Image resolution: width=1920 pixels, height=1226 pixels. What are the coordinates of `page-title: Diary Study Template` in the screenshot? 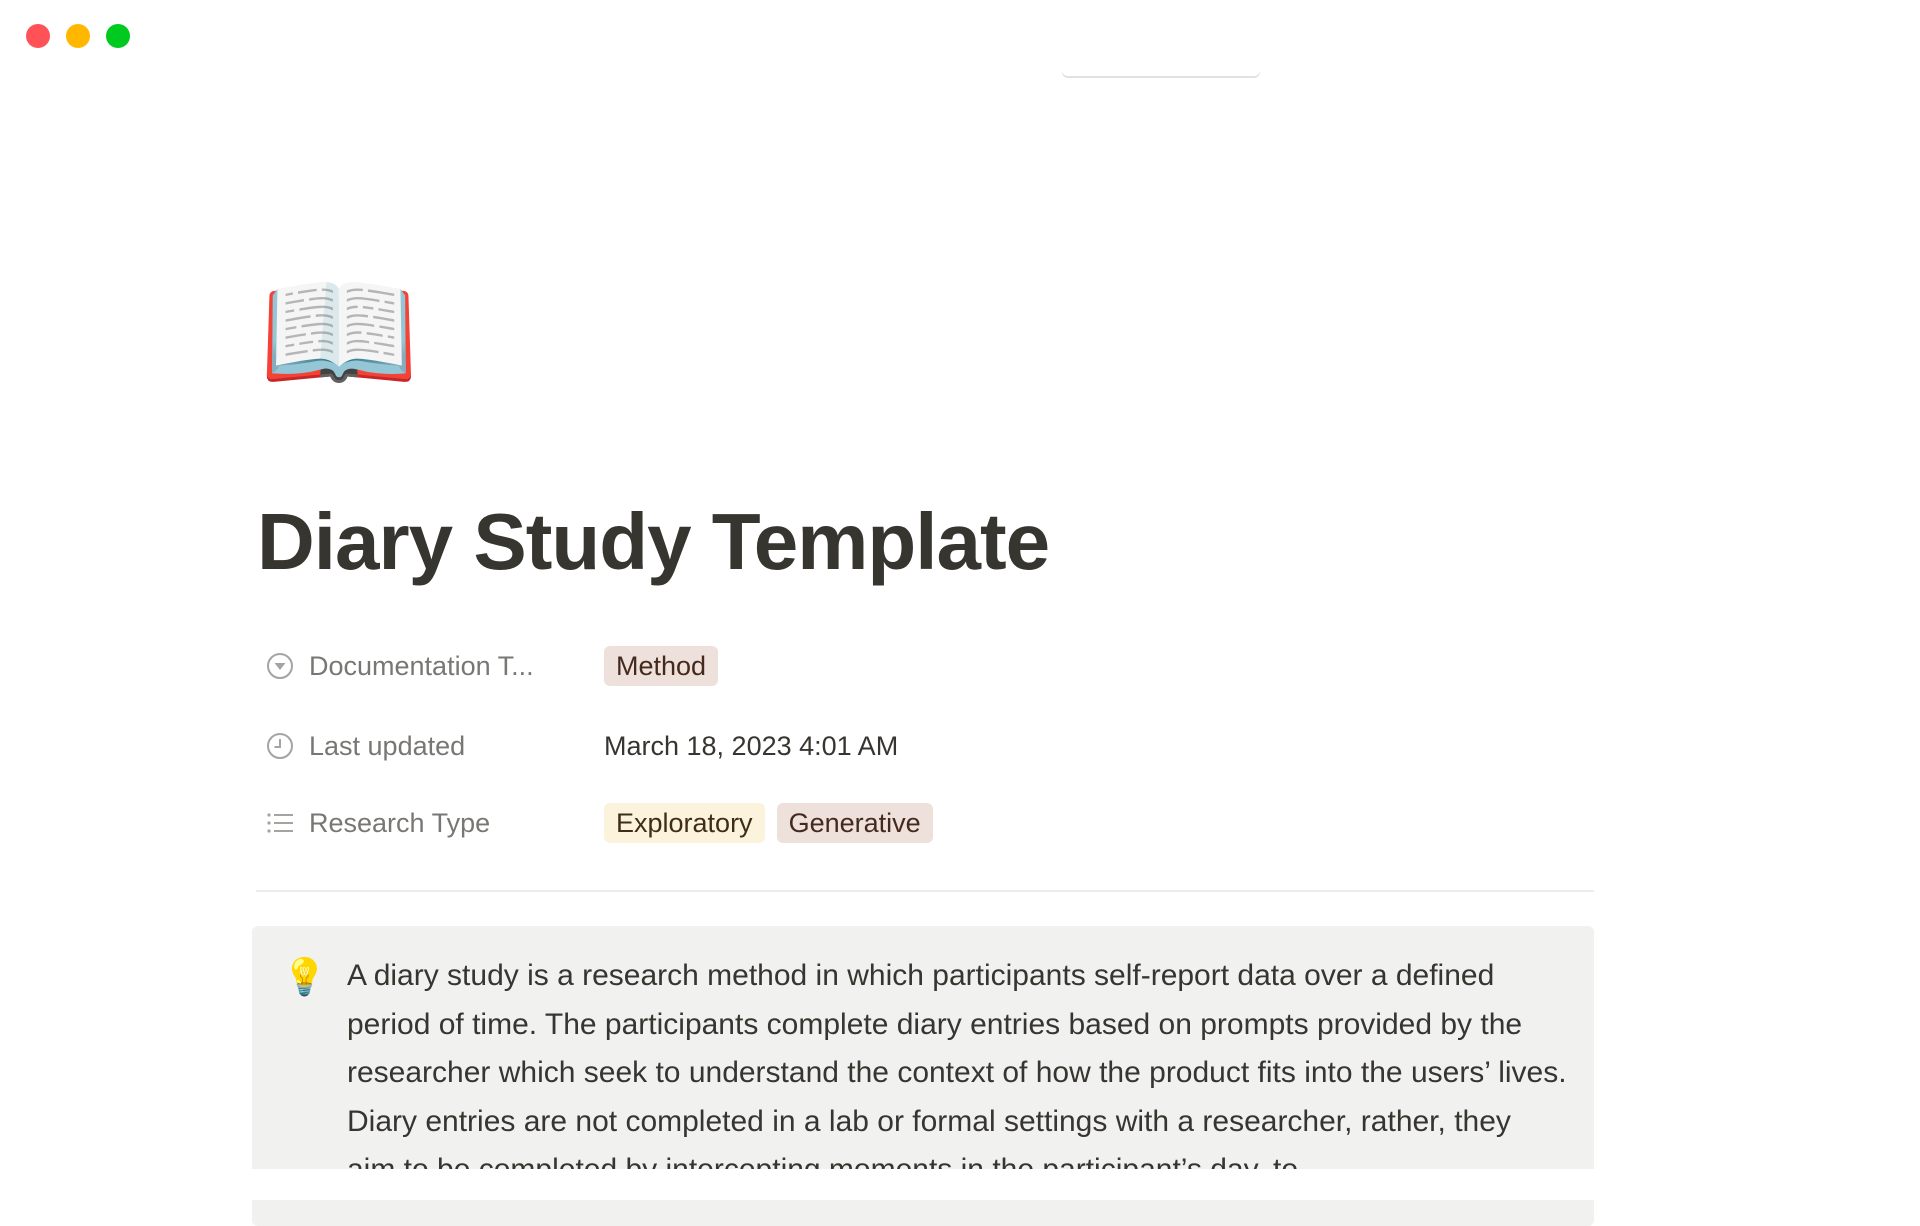 It's located at (653, 542).